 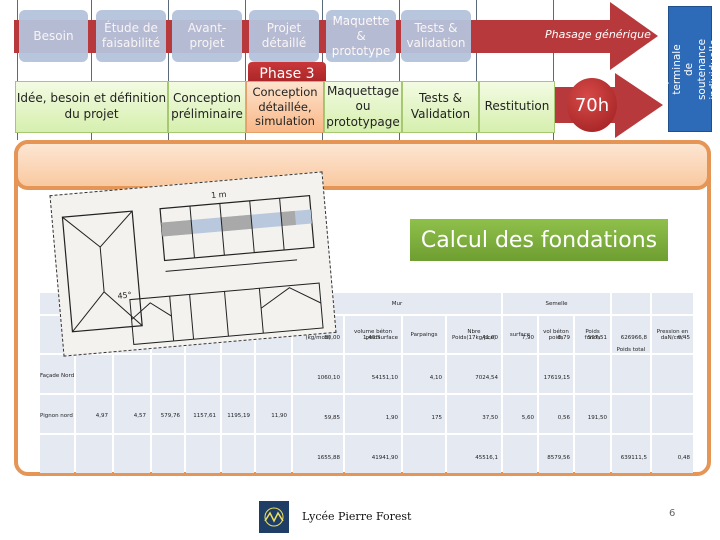 What do you see at coordinates (53, 36) in the screenshot?
I see `generic-step: Besoin` at bounding box center [53, 36].